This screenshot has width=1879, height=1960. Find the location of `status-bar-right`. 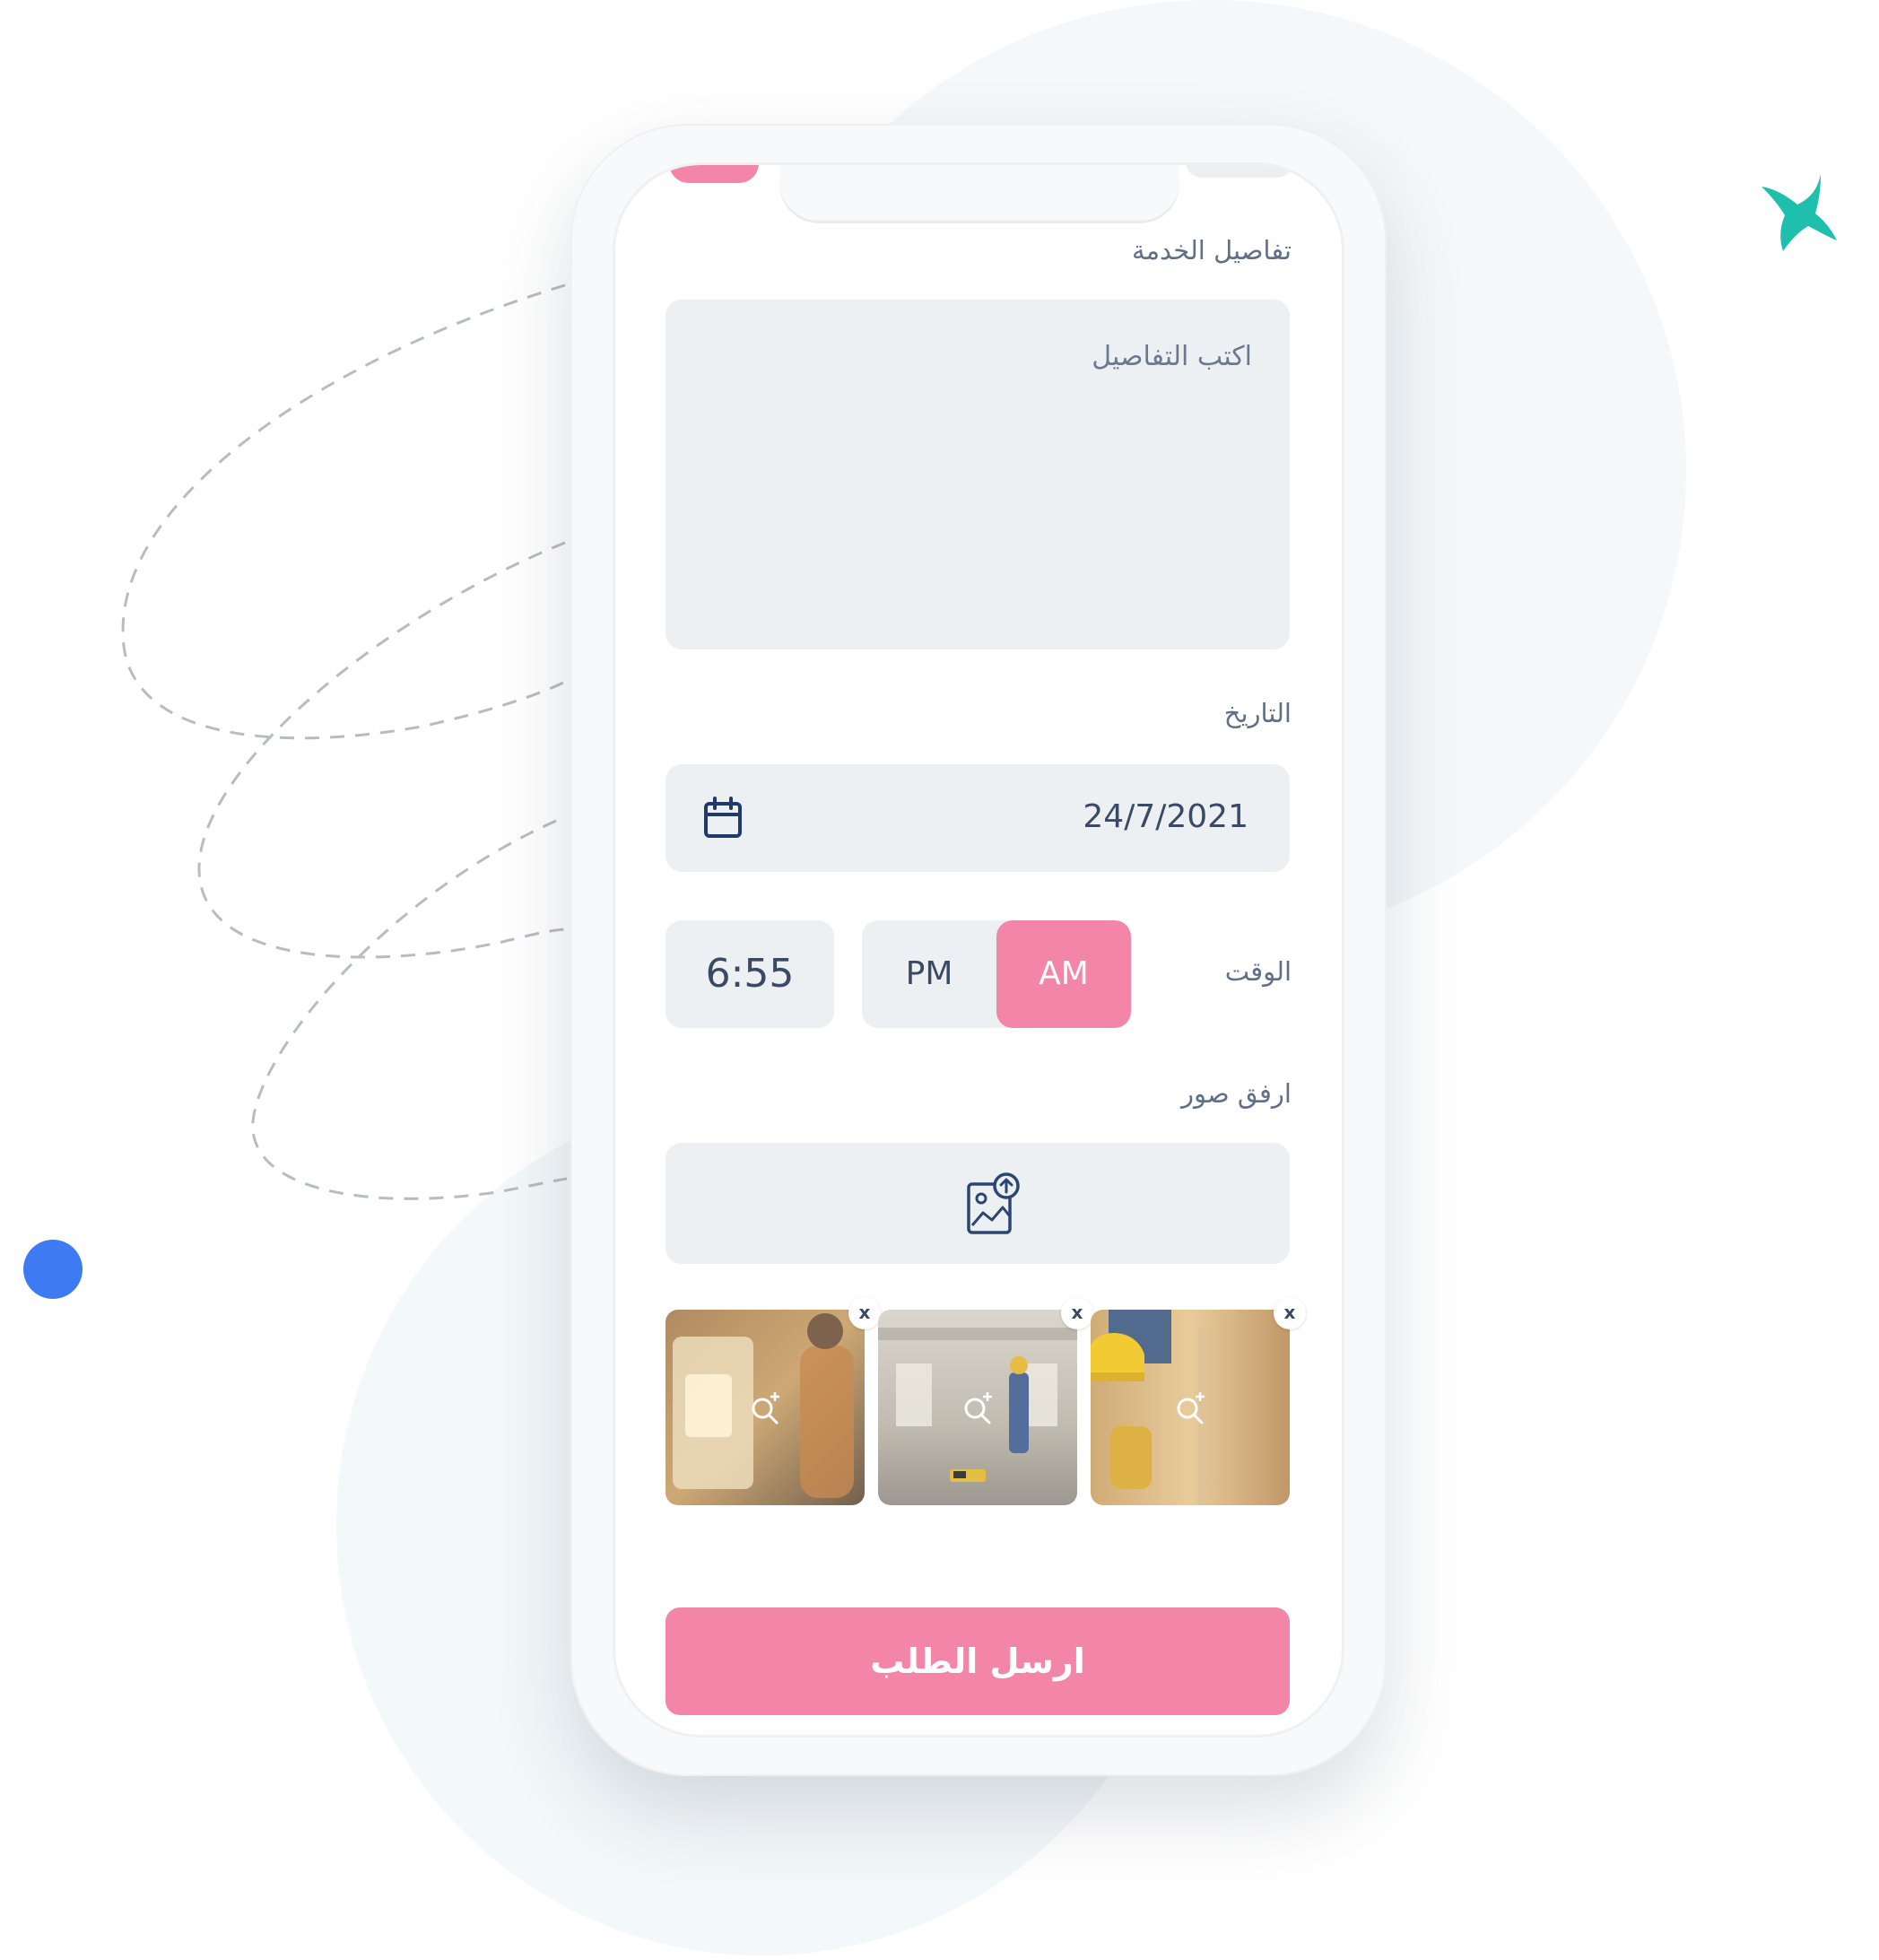

status-bar-right is located at coordinates (1239, 172).